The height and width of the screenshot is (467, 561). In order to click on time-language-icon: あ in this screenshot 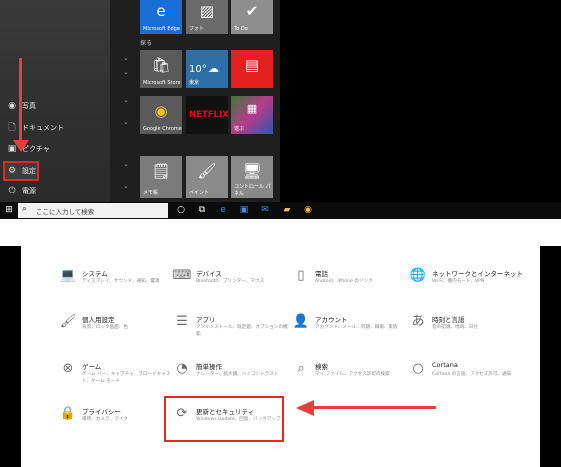, I will do `click(418, 321)`.